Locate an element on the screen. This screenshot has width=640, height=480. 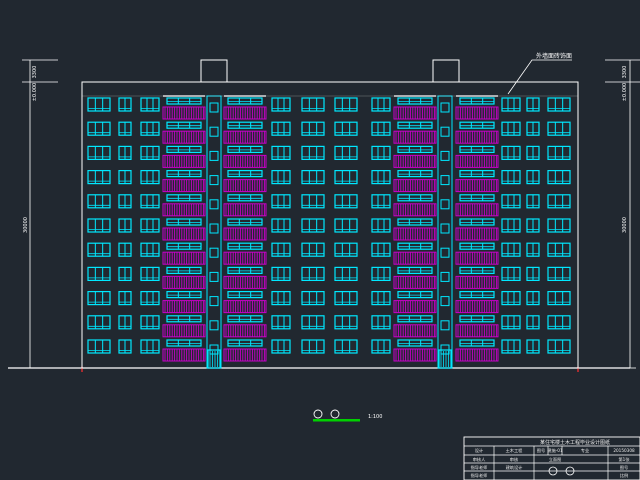
stairwell-strip is located at coordinates (214, 232).